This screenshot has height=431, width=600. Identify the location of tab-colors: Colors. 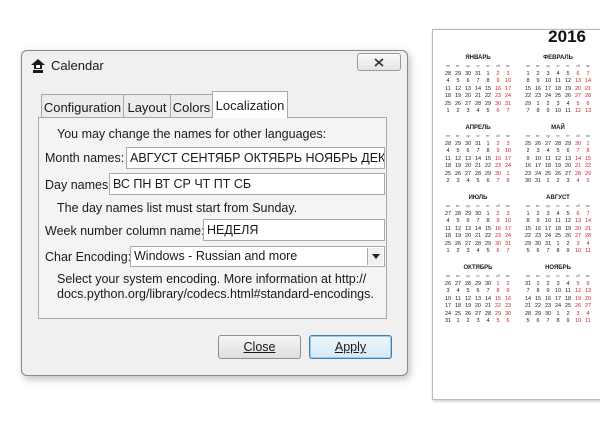
(191, 105).